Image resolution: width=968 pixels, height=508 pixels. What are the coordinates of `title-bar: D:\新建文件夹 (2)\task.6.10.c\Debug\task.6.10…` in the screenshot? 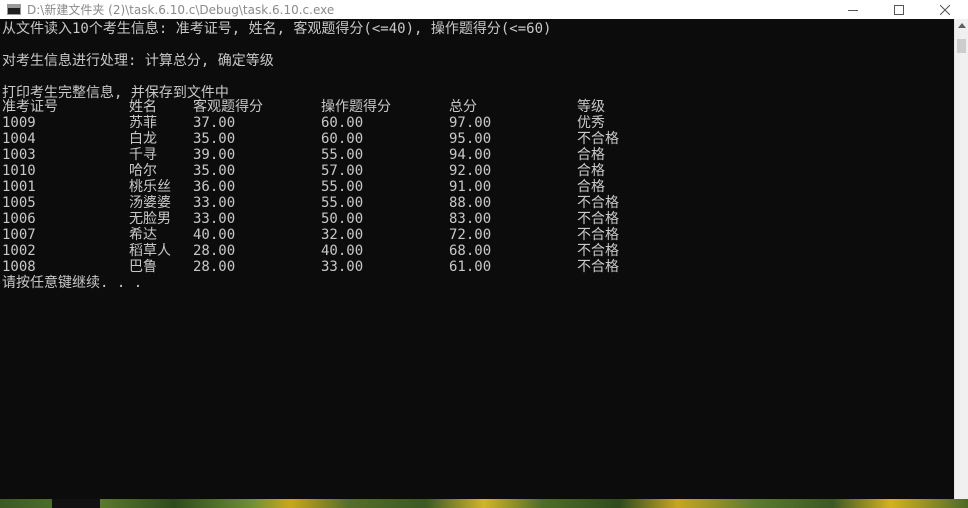 It's located at (484, 10).